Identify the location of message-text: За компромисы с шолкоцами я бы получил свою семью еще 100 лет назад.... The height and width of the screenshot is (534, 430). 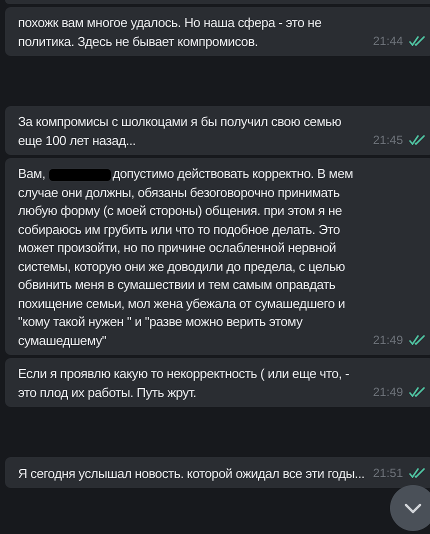
(180, 131).